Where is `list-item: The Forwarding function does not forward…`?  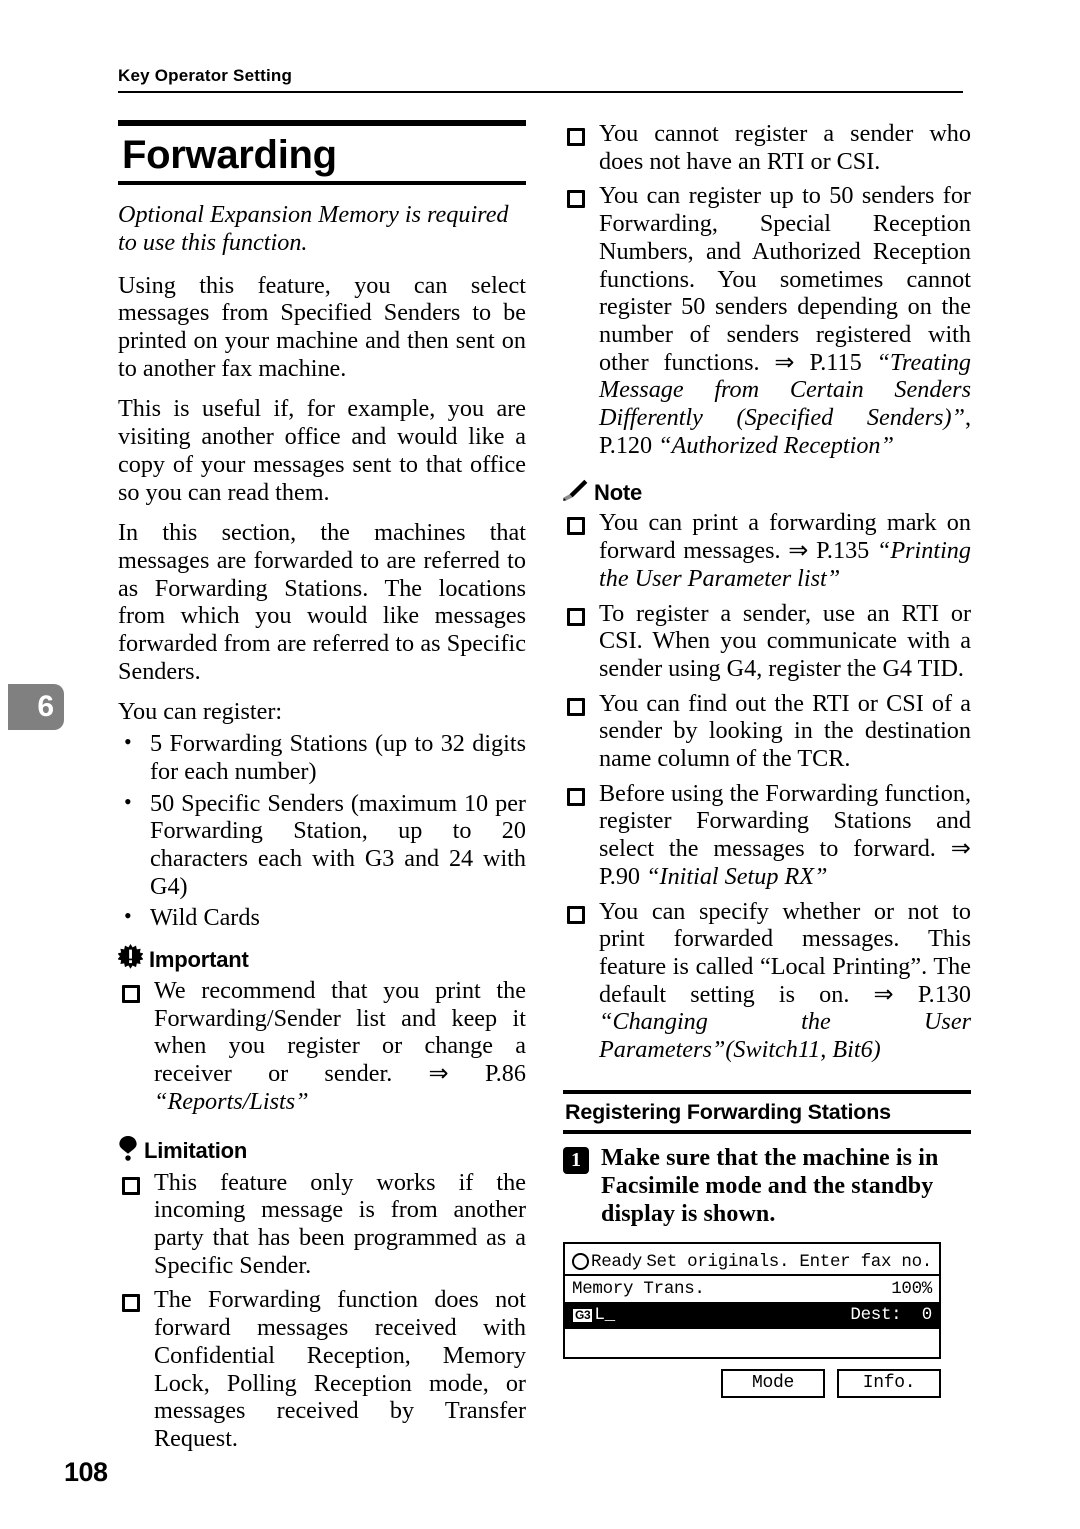
list-item: The Forwarding function does not forward… is located at coordinates (322, 1369).